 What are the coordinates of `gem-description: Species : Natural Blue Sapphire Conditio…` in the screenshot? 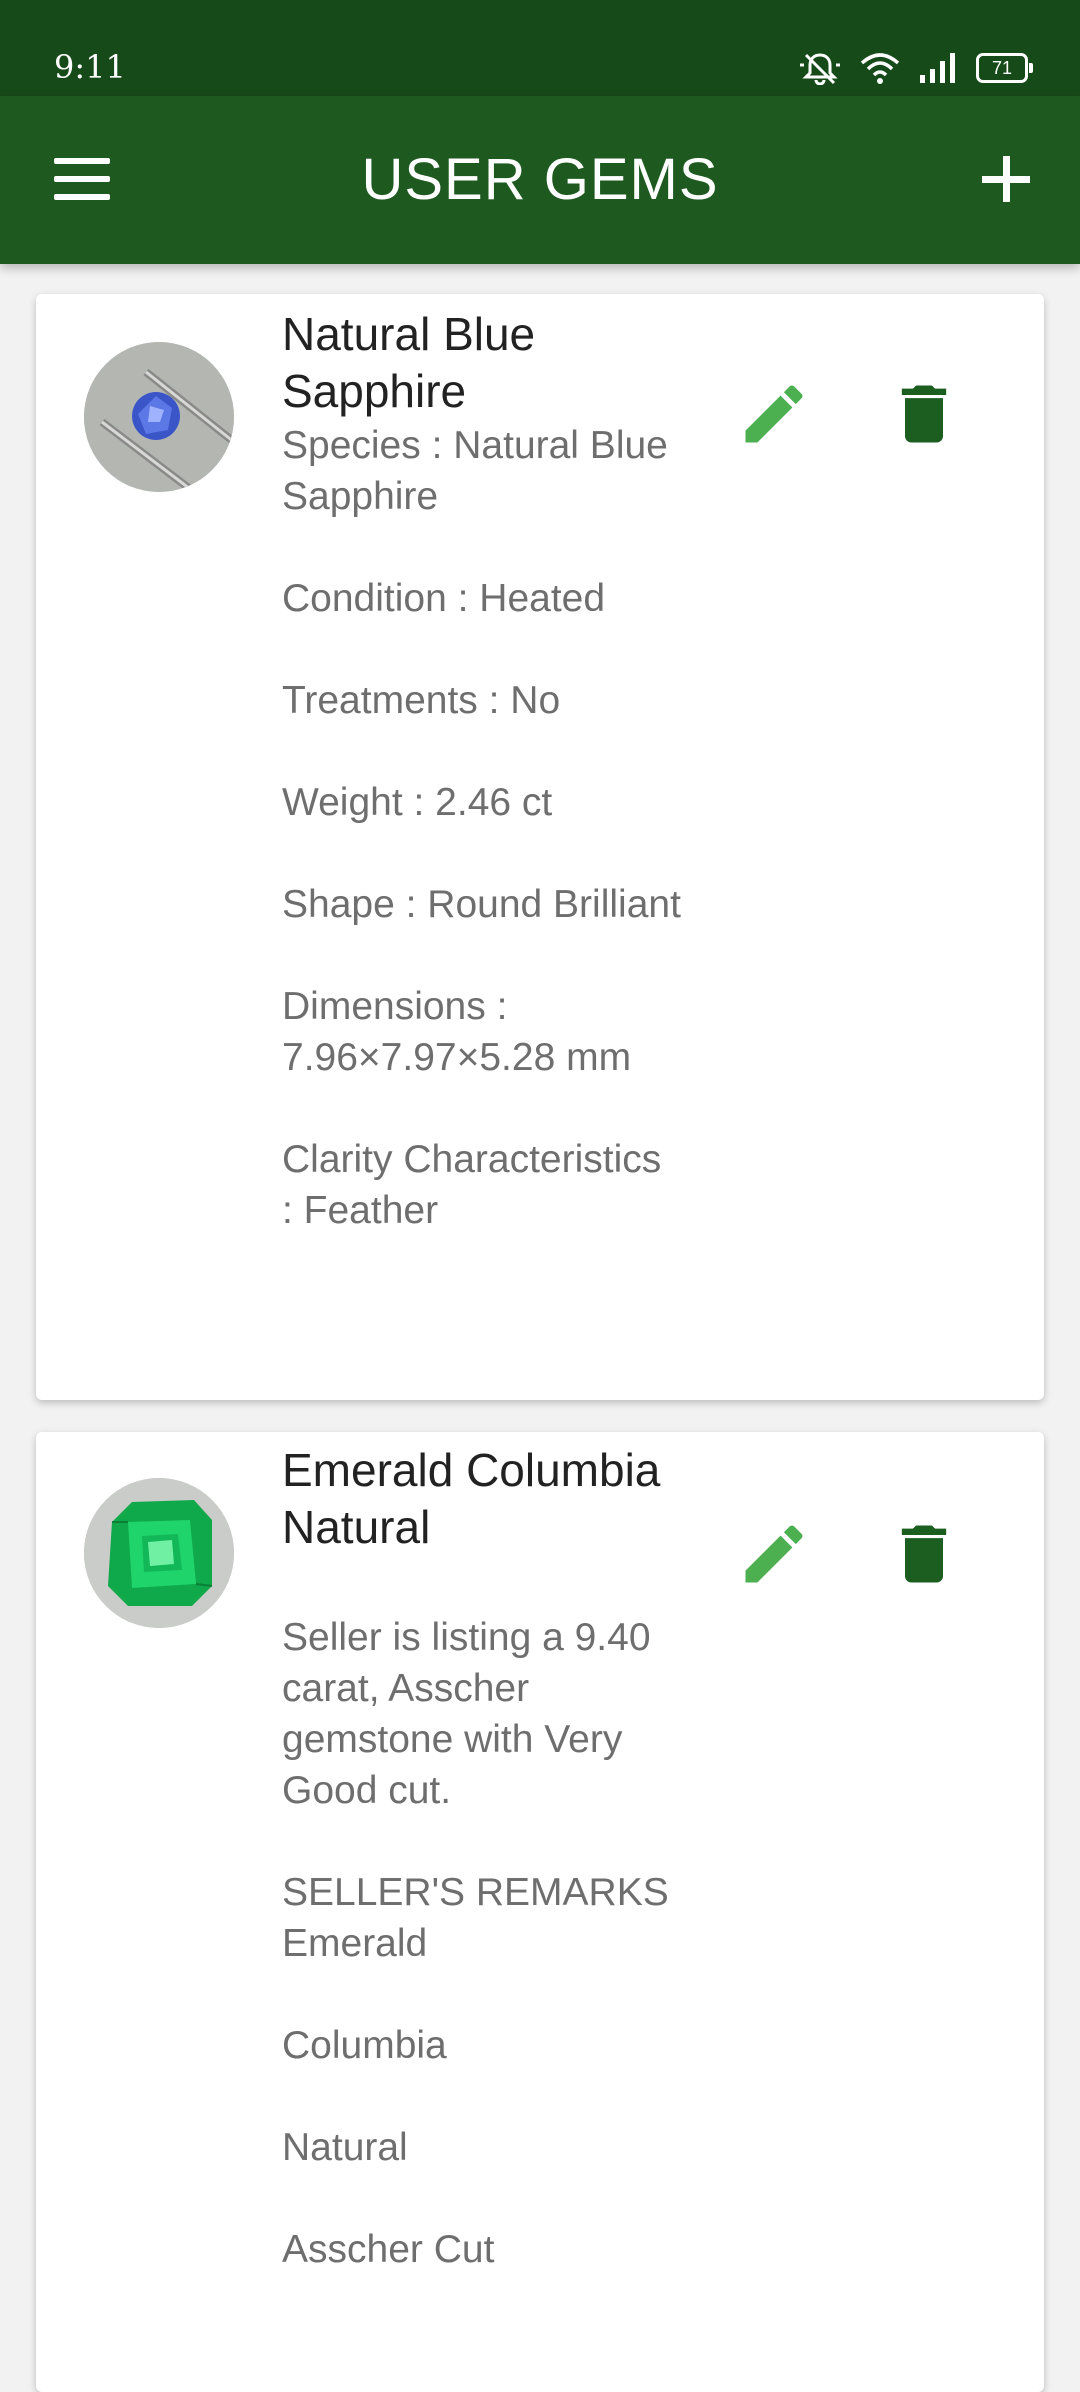 It's located at (481, 828).